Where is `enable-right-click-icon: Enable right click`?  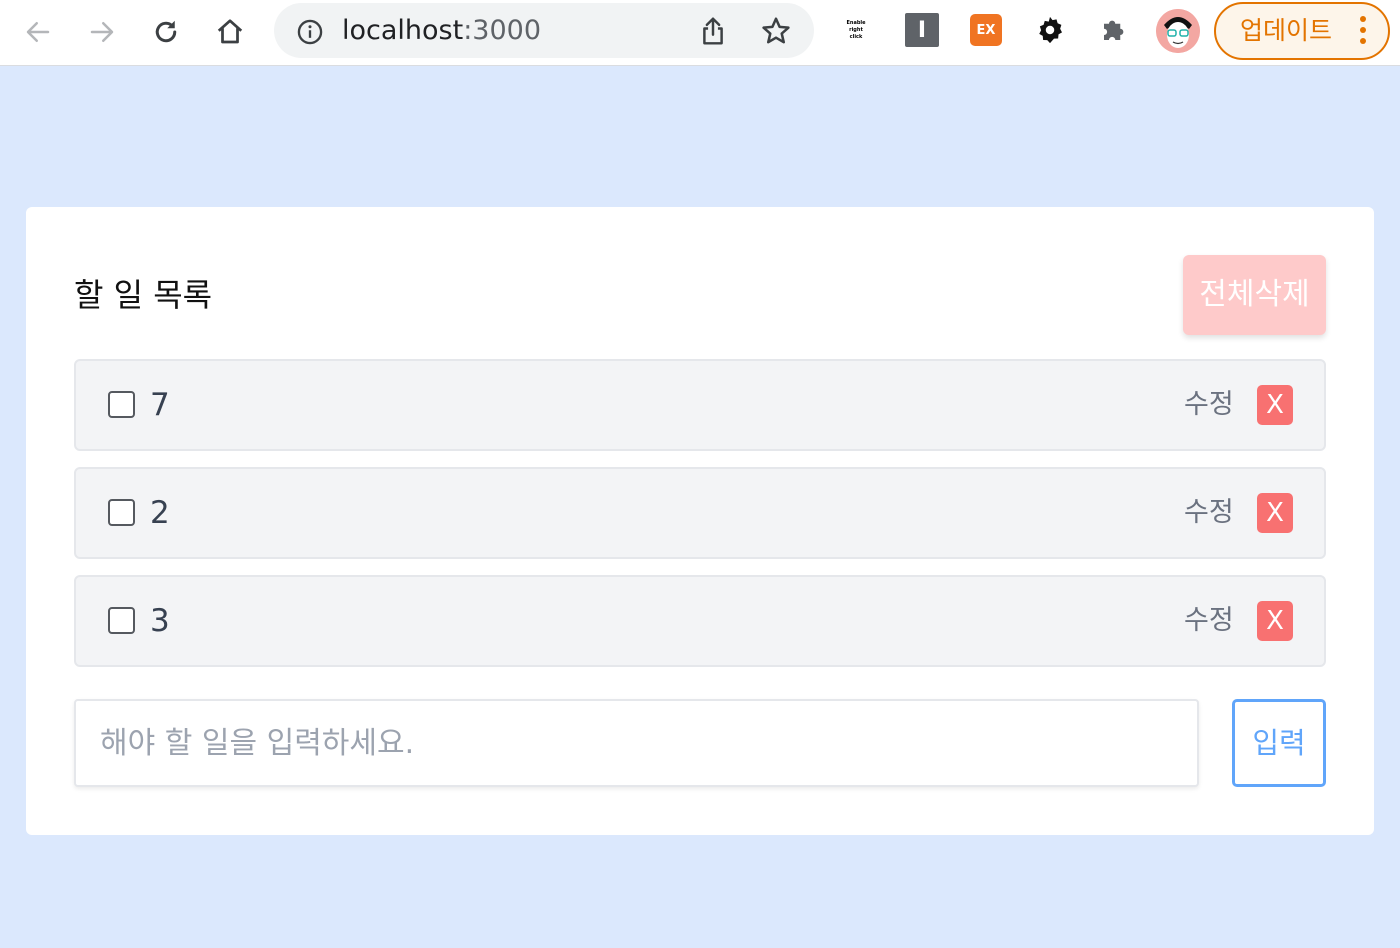 enable-right-click-icon: Enable right click is located at coordinates (855, 30).